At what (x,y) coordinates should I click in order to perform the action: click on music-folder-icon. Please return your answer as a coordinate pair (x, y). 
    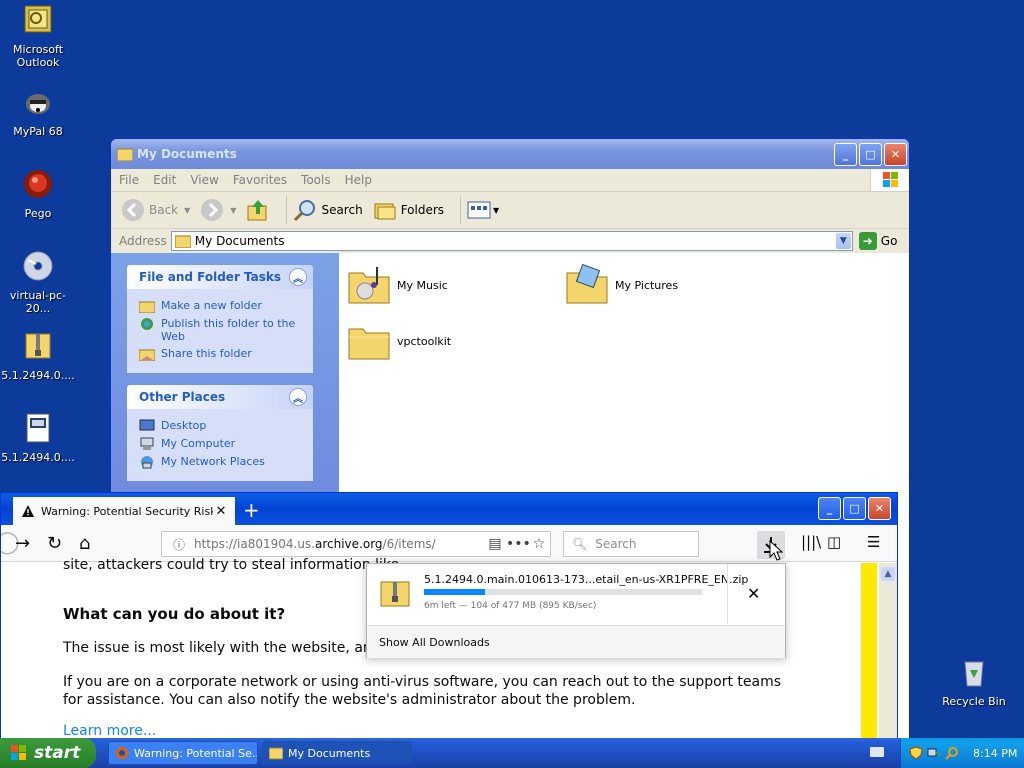
    Looking at the image, I should click on (369, 285).